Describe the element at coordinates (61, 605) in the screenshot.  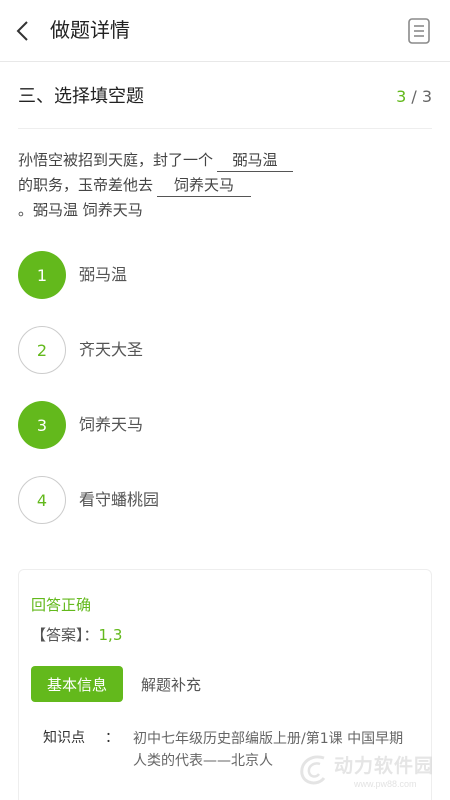
I see `result-status: 回答正确` at that location.